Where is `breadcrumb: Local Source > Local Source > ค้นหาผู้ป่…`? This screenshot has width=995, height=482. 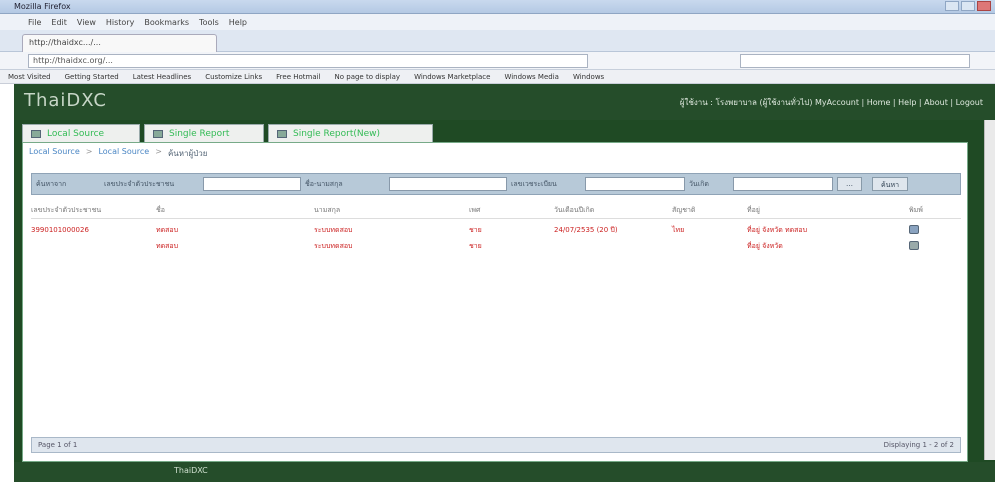 breadcrumb: Local Source > Local Source > ค้นหาผู้ป่… is located at coordinates (118, 153).